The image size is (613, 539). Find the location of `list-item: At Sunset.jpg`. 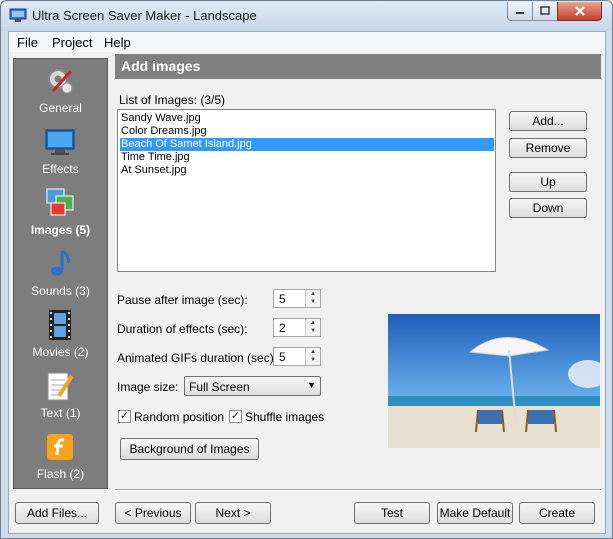

list-item: At Sunset.jpg is located at coordinates (307, 170).